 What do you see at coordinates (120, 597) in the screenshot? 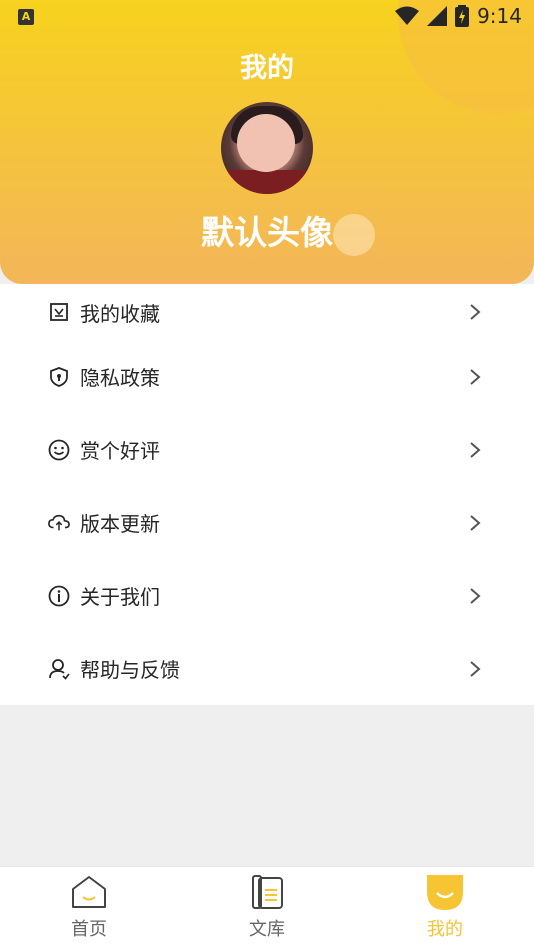
I see `menu-item-label: 关于我们` at bounding box center [120, 597].